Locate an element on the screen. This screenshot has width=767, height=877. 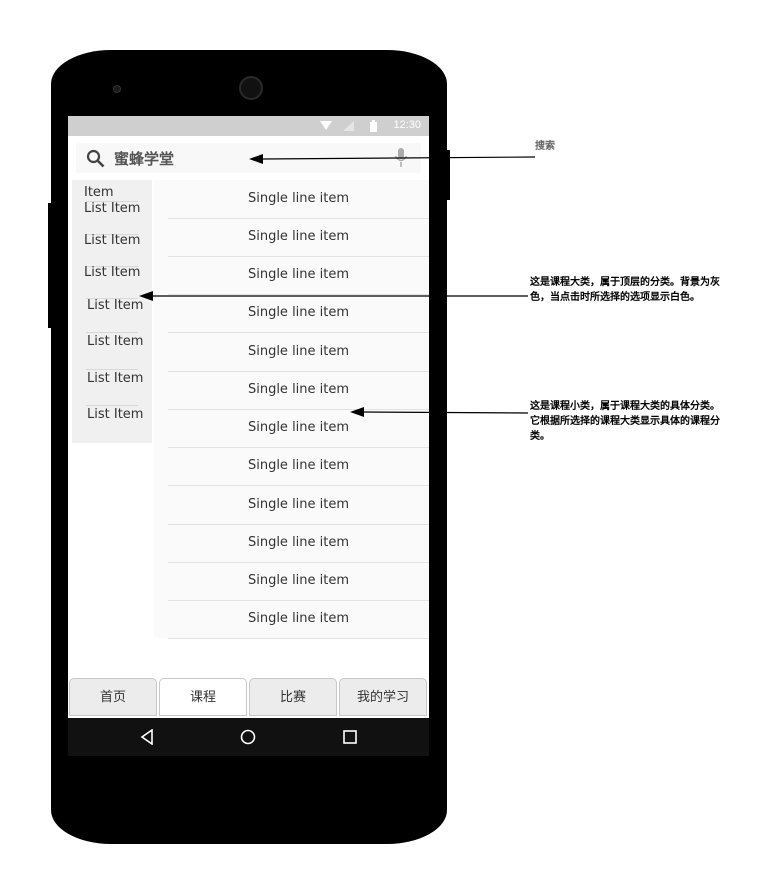
annotation-search: 搜索 is located at coordinates (545, 146).